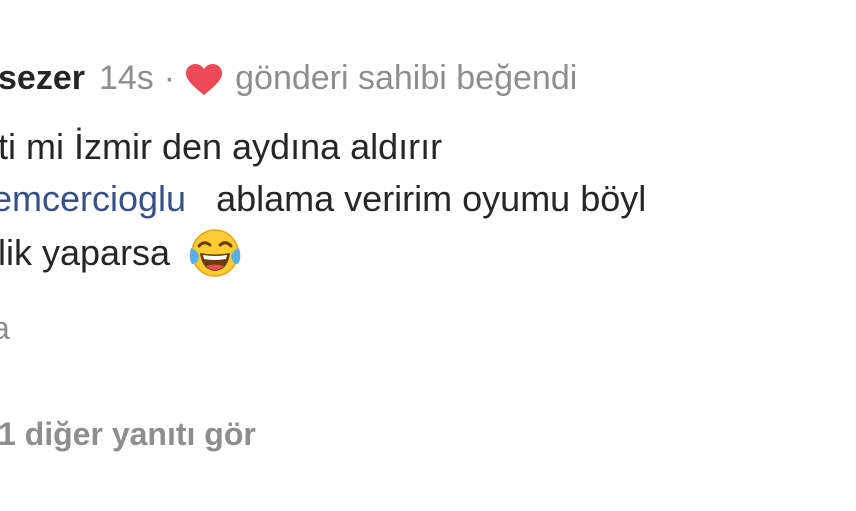 The height and width of the screenshot is (511, 856). I want to click on comment-text-line-2-rest: ablama veririm oyumu böyl, so click(431, 198).